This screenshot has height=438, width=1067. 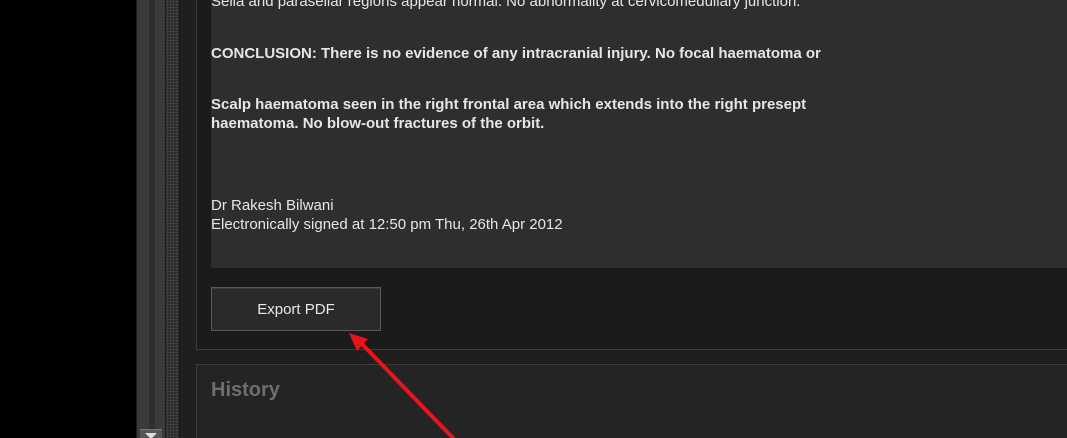 I want to click on report-doctor-name: Dr Rakesh Bilwani, so click(x=272, y=205).